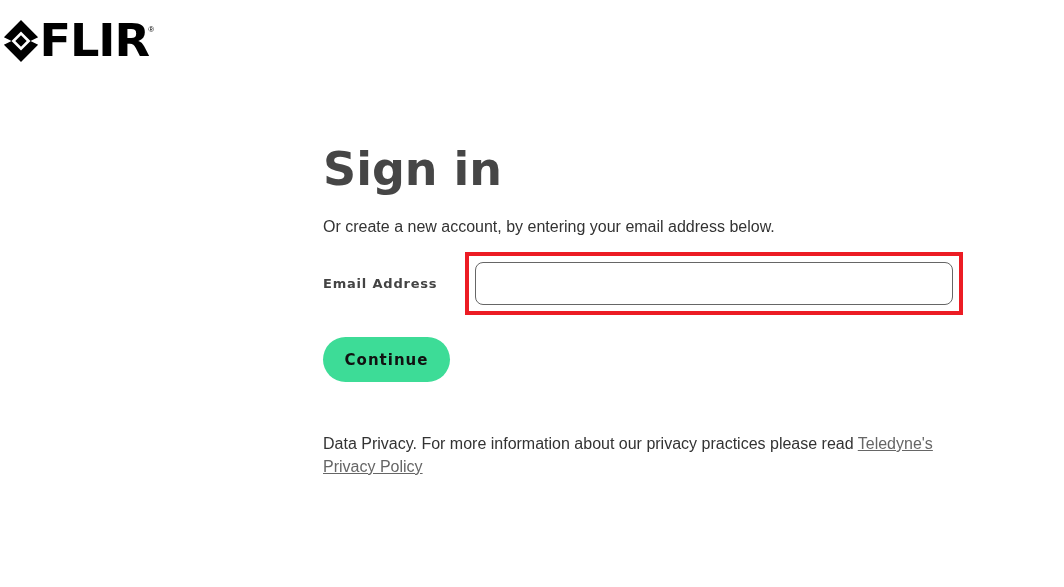  What do you see at coordinates (21, 41) in the screenshot?
I see `diamond-logo-icon` at bounding box center [21, 41].